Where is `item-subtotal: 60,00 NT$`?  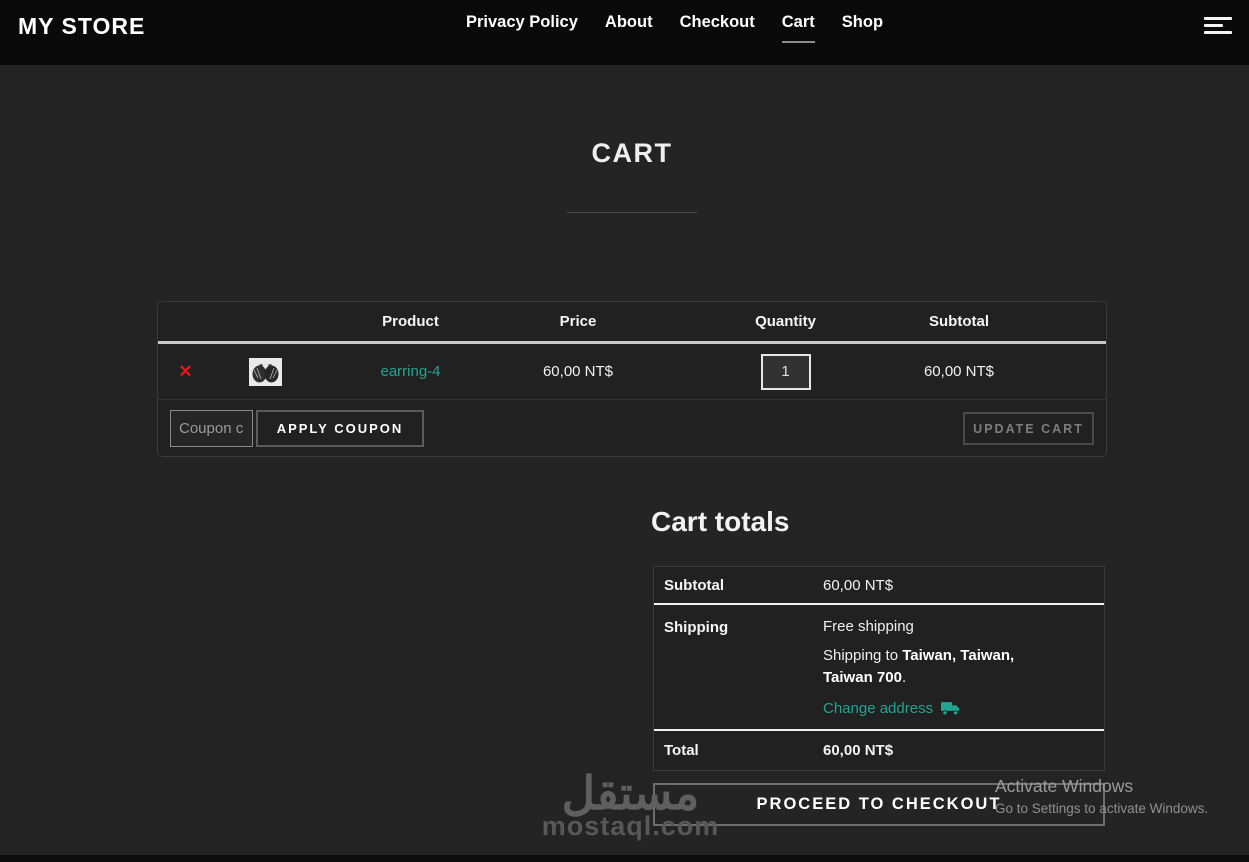
item-subtotal: 60,00 NT$ is located at coordinates (959, 371).